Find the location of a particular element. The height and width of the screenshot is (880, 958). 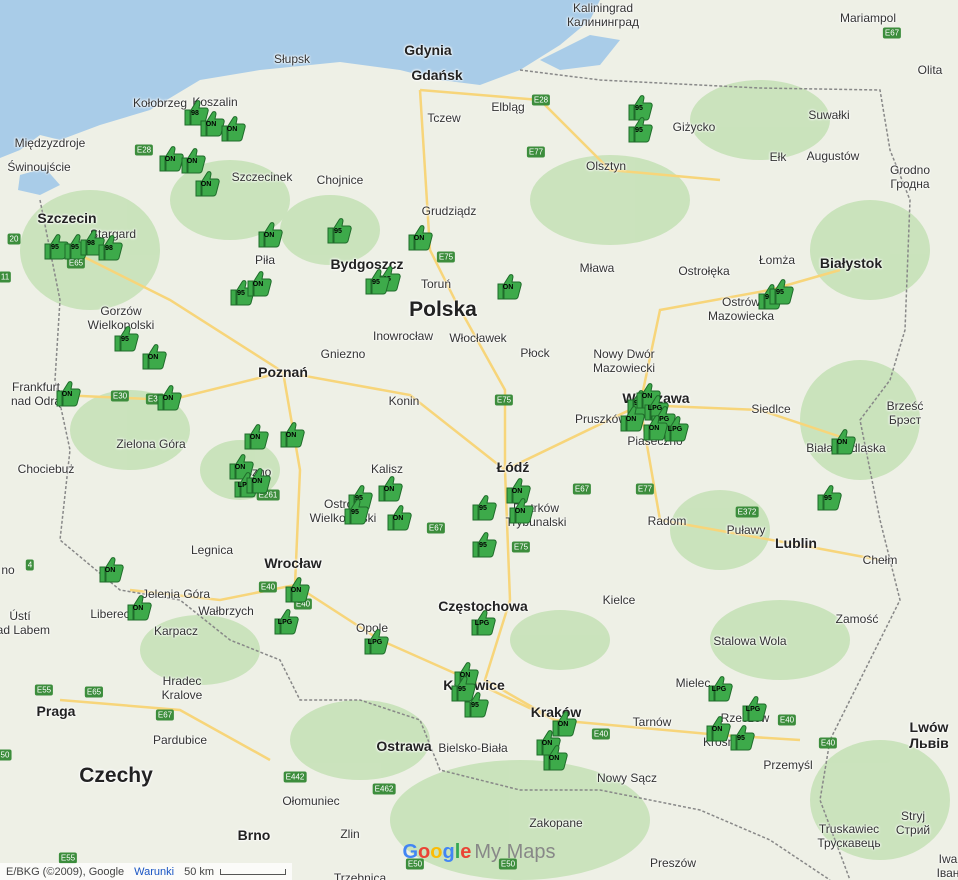

my-maps-text: My Maps is located at coordinates (515, 852).